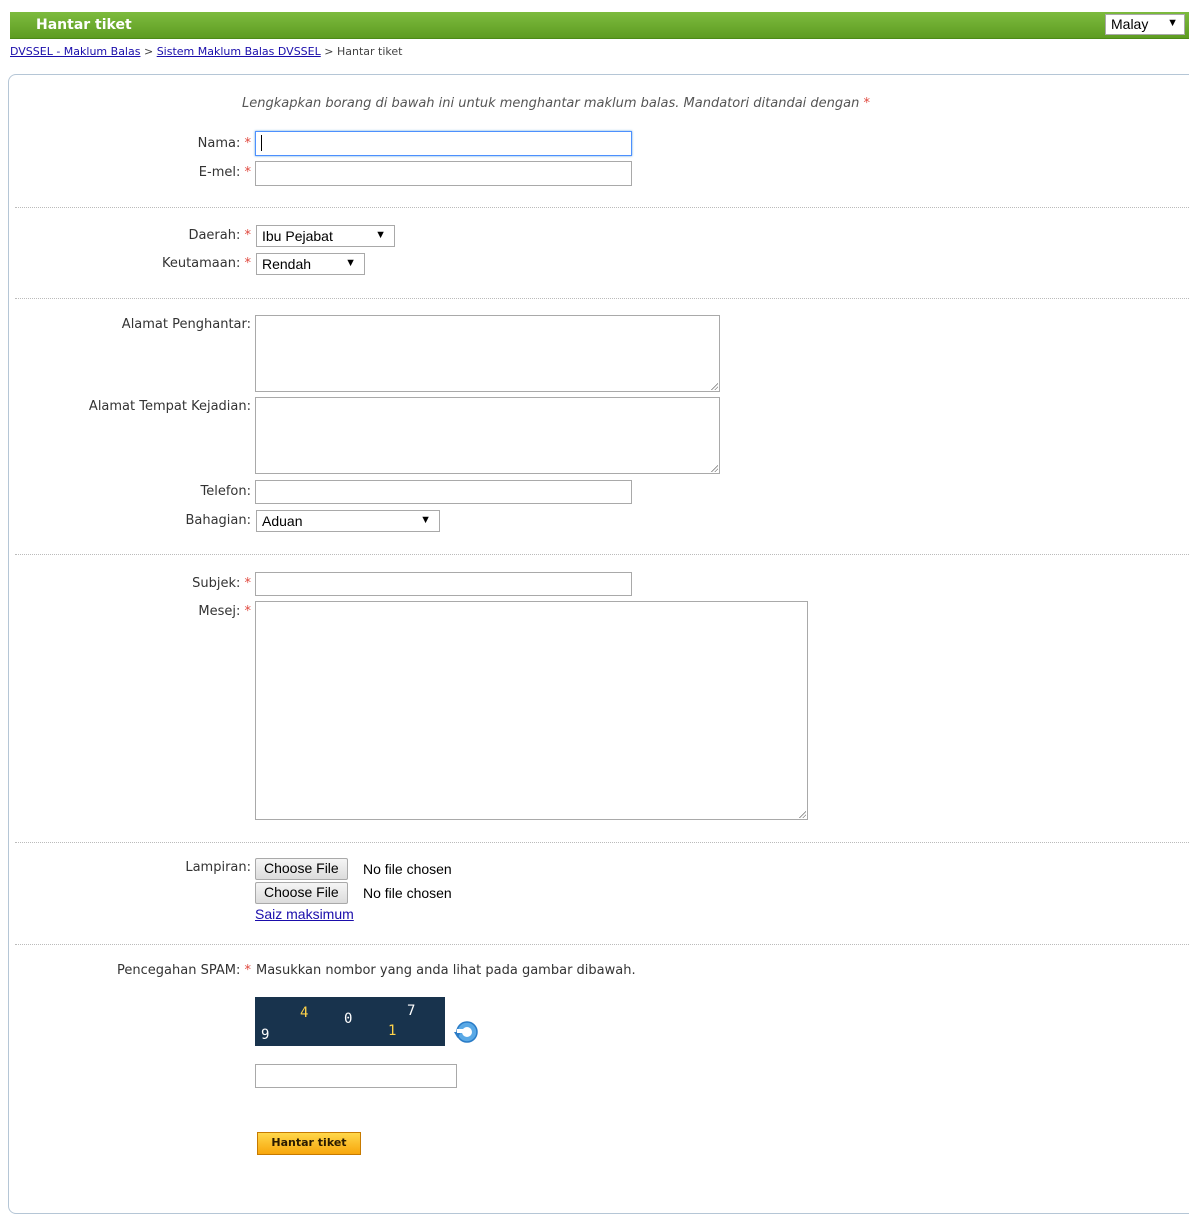 The height and width of the screenshot is (1214, 1189). What do you see at coordinates (304, 914) in the screenshot?
I see `max-size-link: Saiz maksimum` at bounding box center [304, 914].